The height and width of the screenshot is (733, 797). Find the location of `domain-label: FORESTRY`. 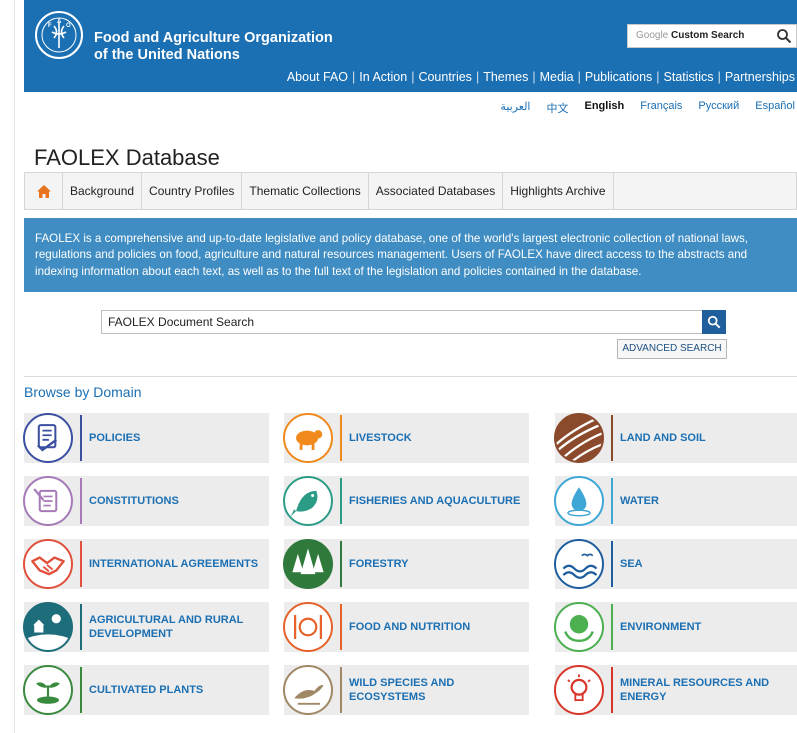

domain-label: FORESTRY is located at coordinates (379, 564).